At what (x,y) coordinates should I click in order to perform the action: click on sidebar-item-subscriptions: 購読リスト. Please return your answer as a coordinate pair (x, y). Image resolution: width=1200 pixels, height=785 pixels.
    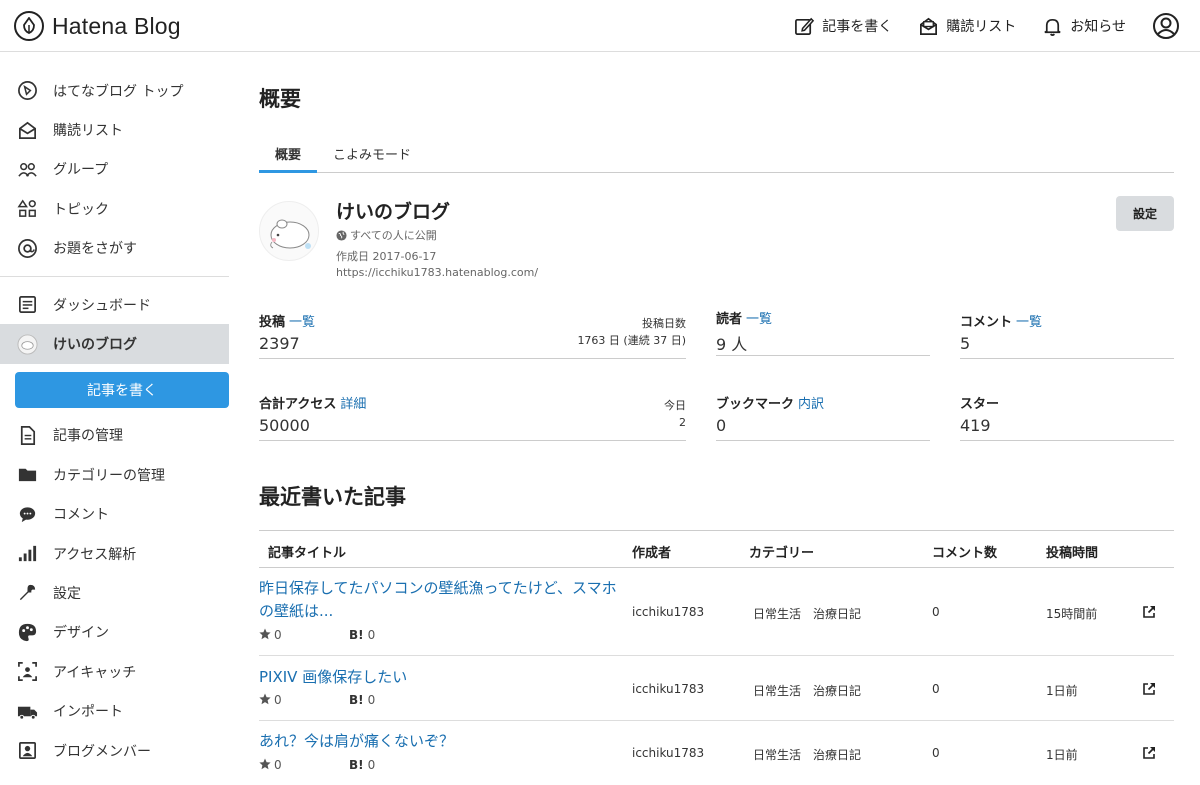
    Looking at the image, I should click on (114, 129).